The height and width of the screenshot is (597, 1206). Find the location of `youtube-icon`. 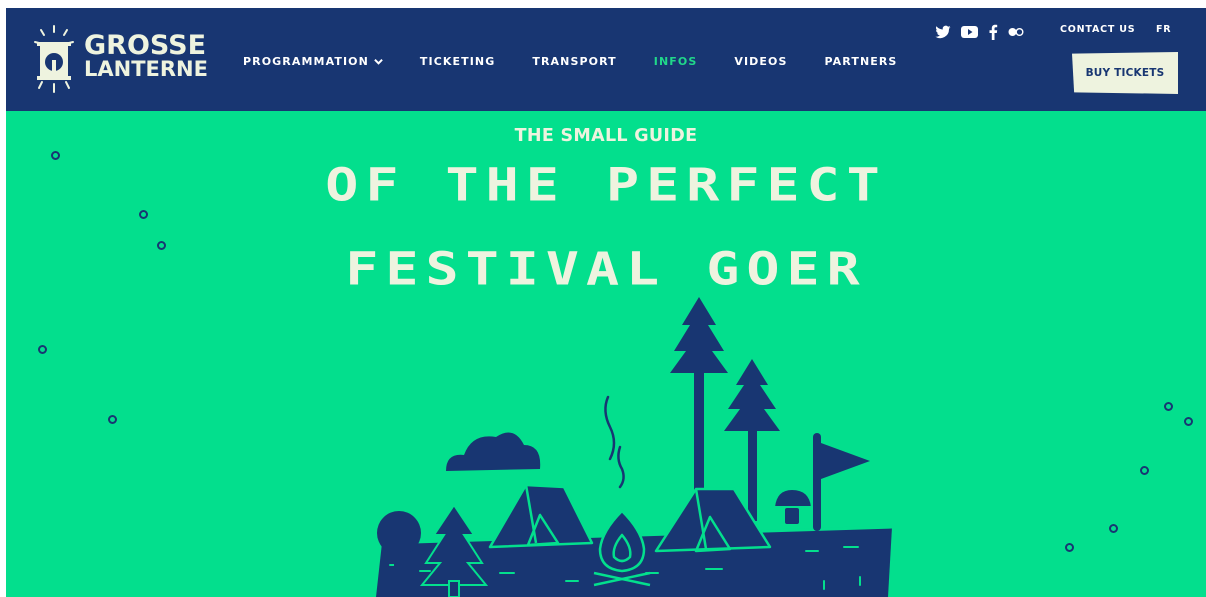

youtube-icon is located at coordinates (969, 32).